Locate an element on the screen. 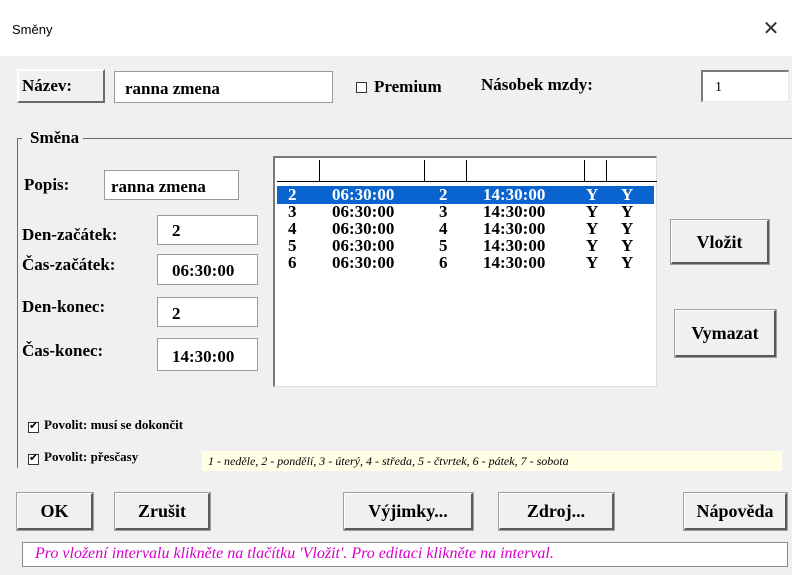 Image resolution: width=792 pixels, height=575 pixels. window-title: Směny is located at coordinates (32, 29).